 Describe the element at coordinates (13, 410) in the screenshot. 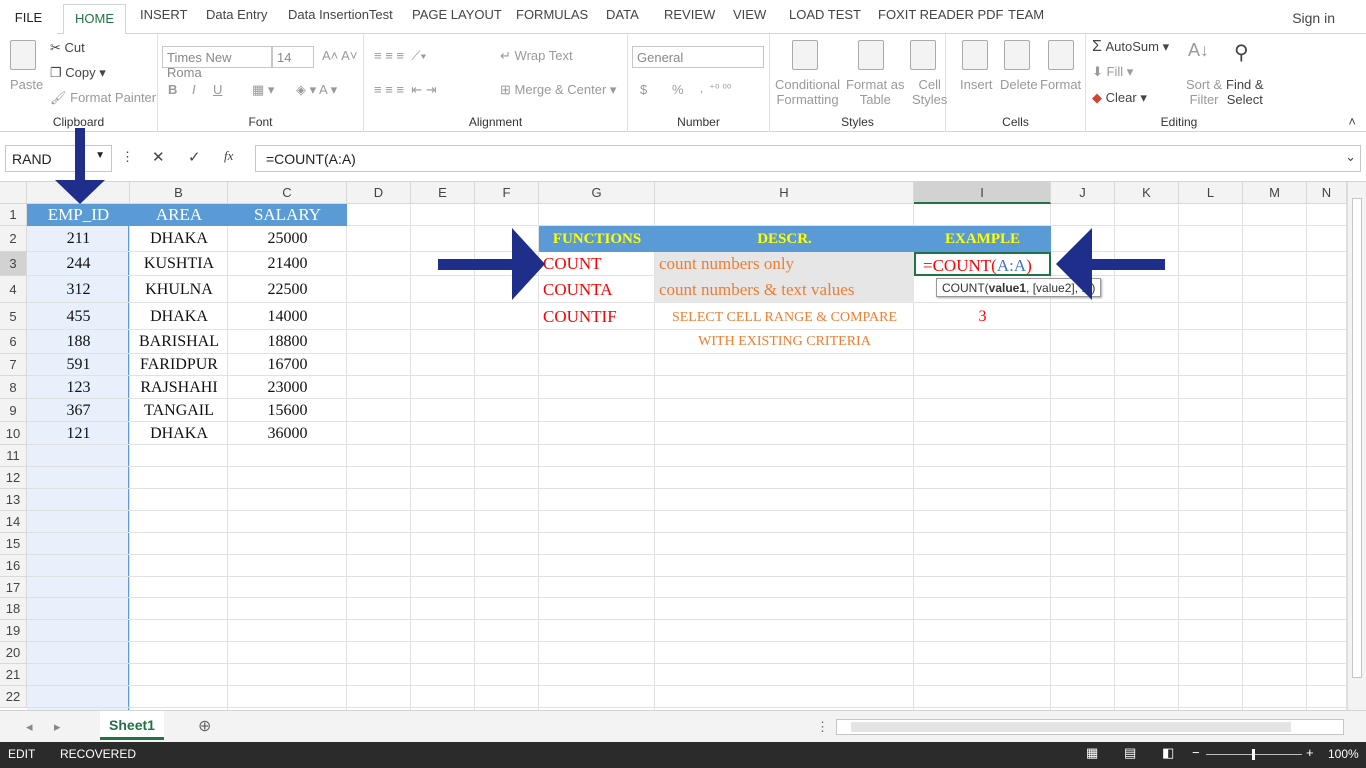

I see `row-header: 9` at that location.